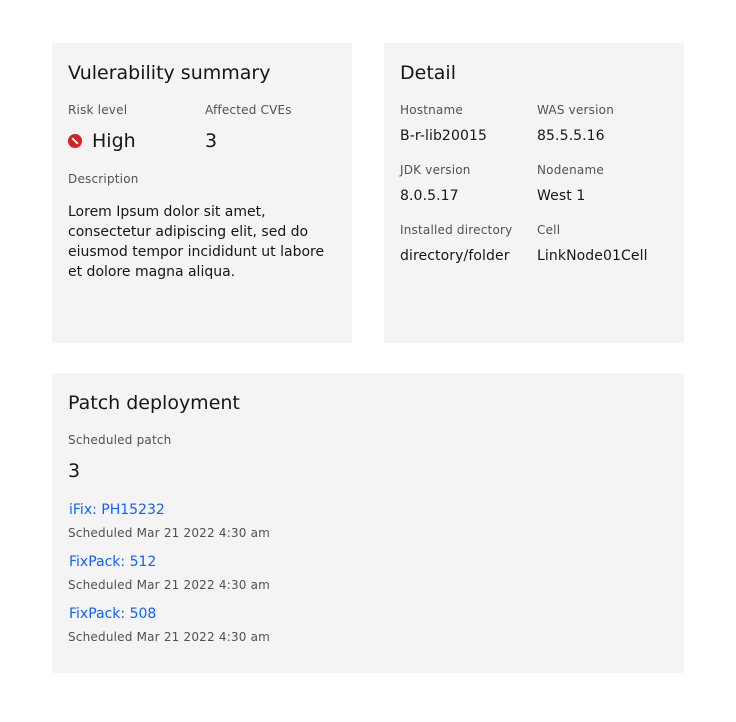 Image resolution: width=736 pixels, height=722 pixels. What do you see at coordinates (120, 440) in the screenshot?
I see `scheduled-patch-label: Scheduled patch` at bounding box center [120, 440].